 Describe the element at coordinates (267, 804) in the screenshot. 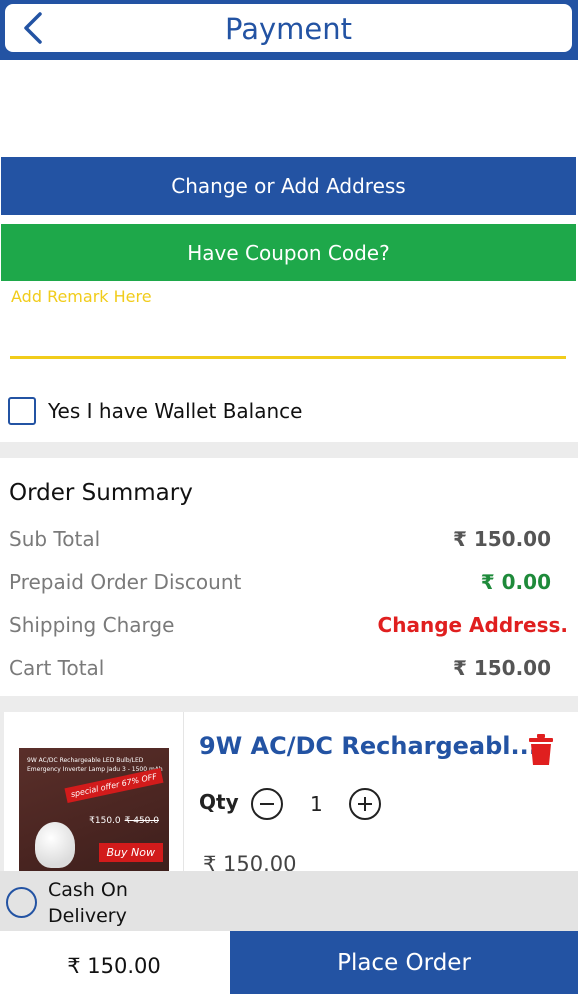

I see `qty-decrease-button` at that location.